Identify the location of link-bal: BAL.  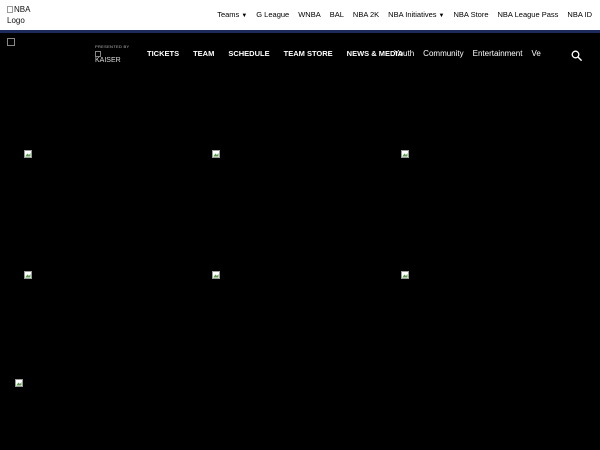
(337, 15).